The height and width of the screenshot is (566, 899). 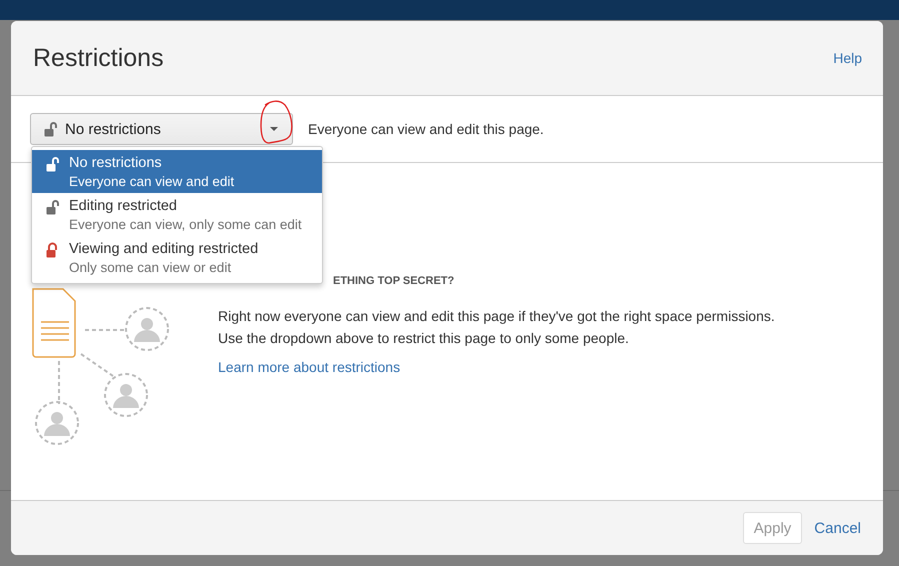 I want to click on caret-icon, so click(x=274, y=129).